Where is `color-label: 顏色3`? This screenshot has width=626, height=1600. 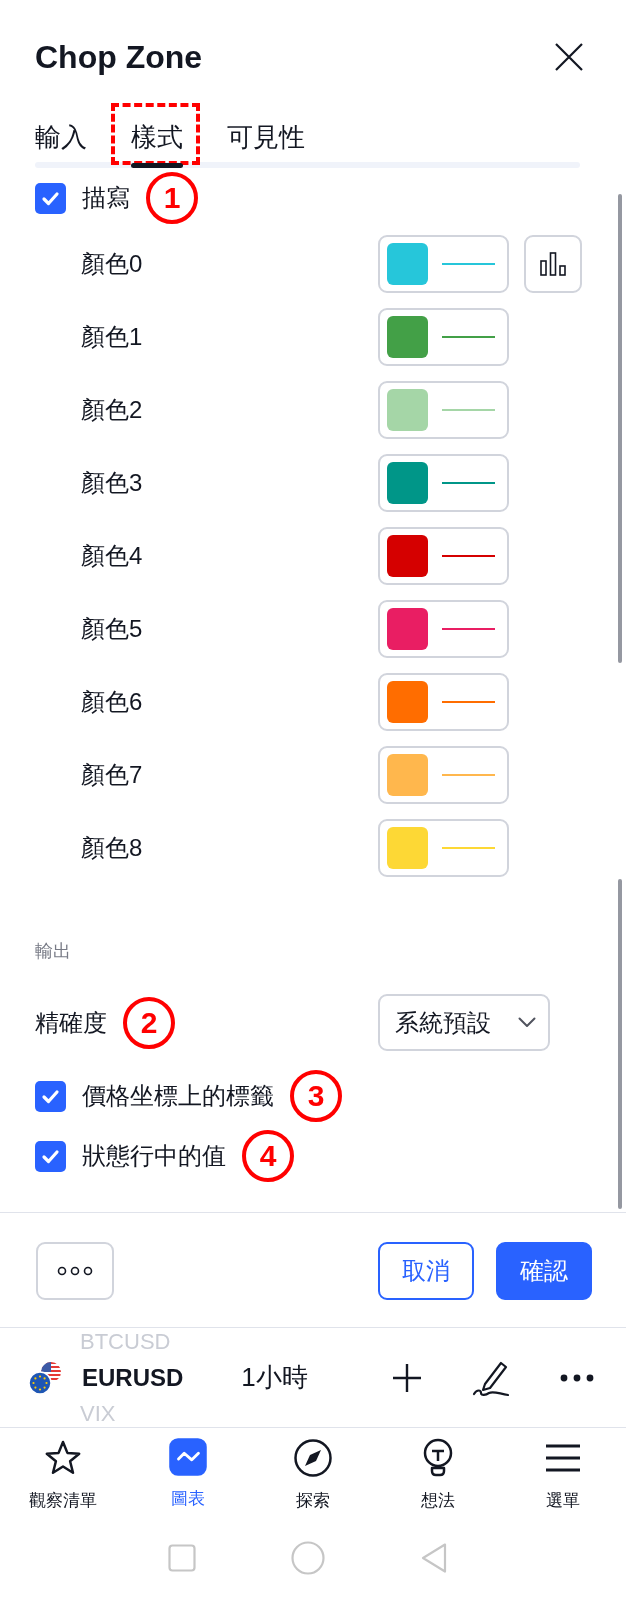
color-label: 顏色3 is located at coordinates (112, 483).